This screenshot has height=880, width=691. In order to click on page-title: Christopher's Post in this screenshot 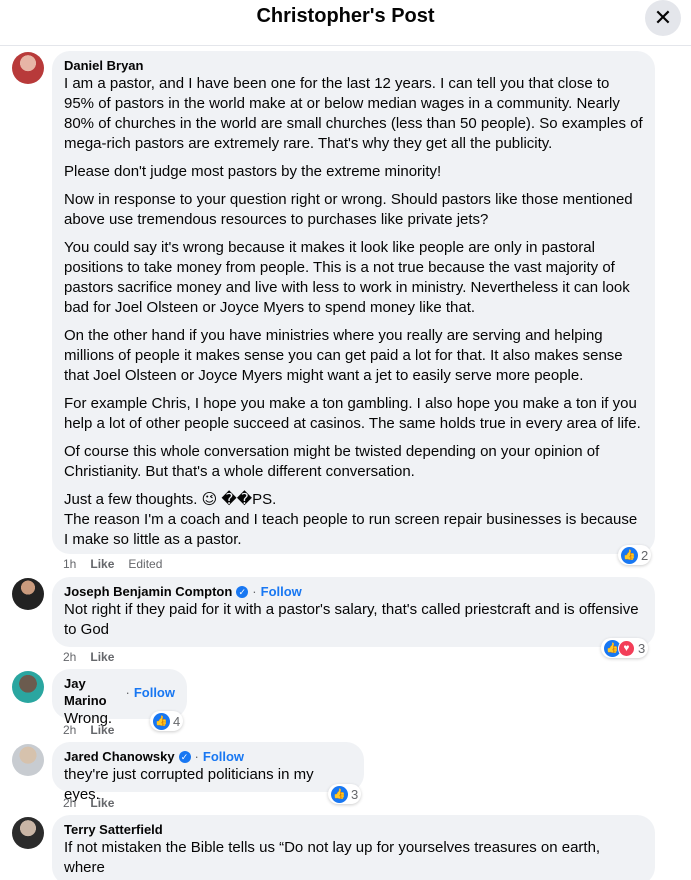, I will do `click(345, 16)`.